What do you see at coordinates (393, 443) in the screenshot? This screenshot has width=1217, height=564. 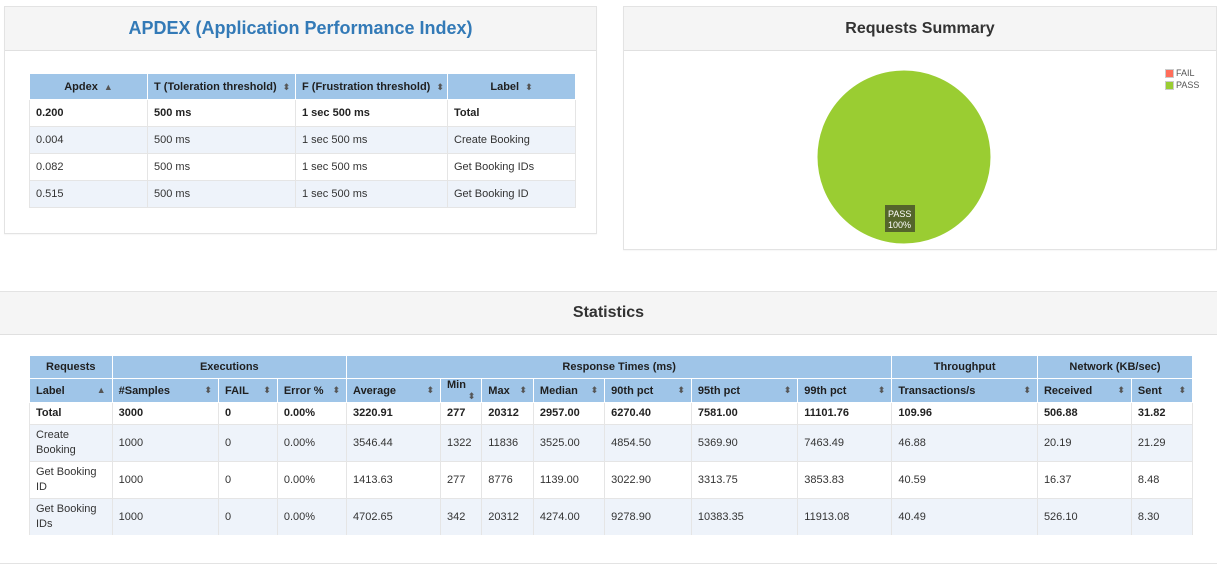 I see `table-cell: 3546.44` at bounding box center [393, 443].